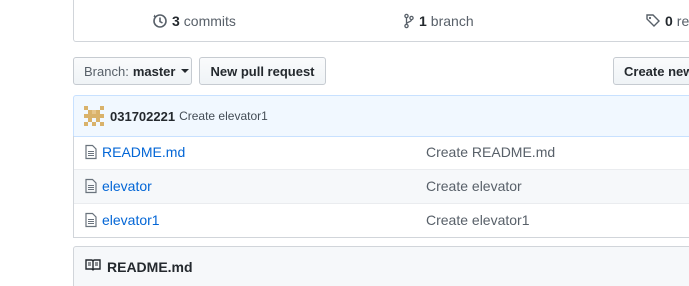  I want to click on releases-count: 0, so click(669, 21).